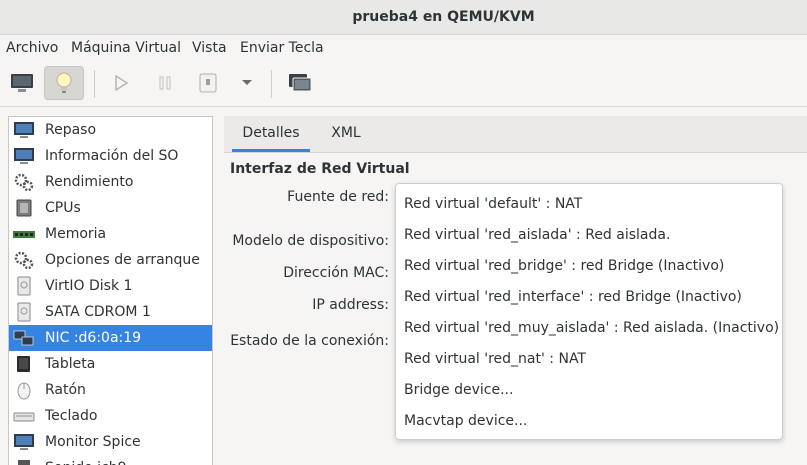  I want to click on window-title: prueba4 en QEMU/KVM, so click(443, 17).